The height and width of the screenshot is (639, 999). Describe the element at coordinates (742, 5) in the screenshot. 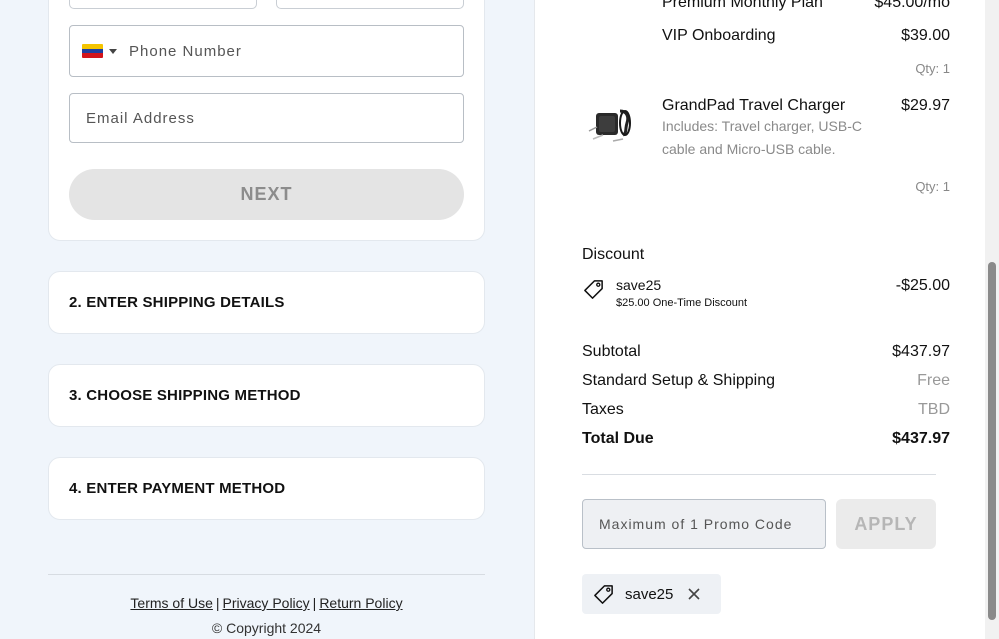

I see `item-name-premium-plan: Premium Monthly Plan` at that location.